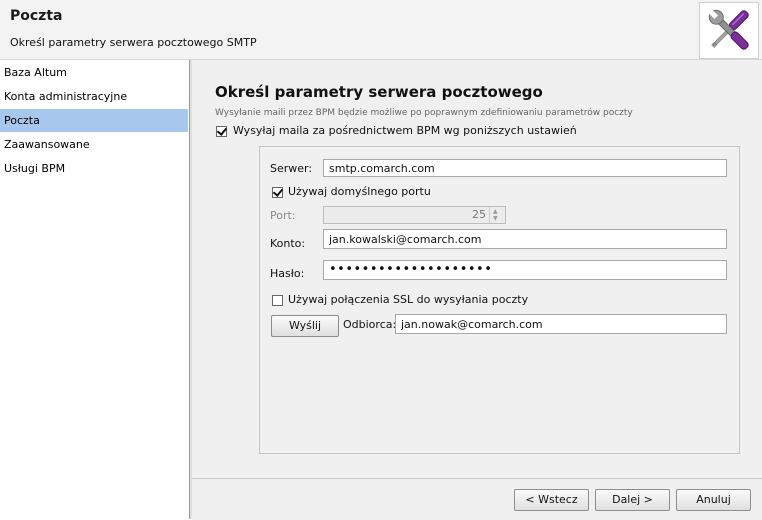  I want to click on recipient-label: Odbiorca:, so click(370, 324).